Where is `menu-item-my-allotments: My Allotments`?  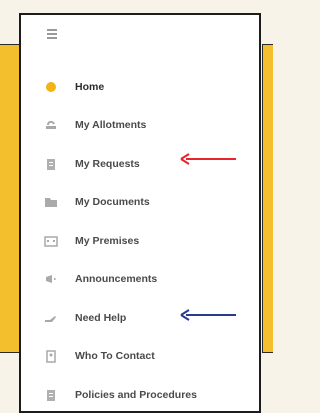
menu-item-my-allotments: My Allotments is located at coordinates (142, 125).